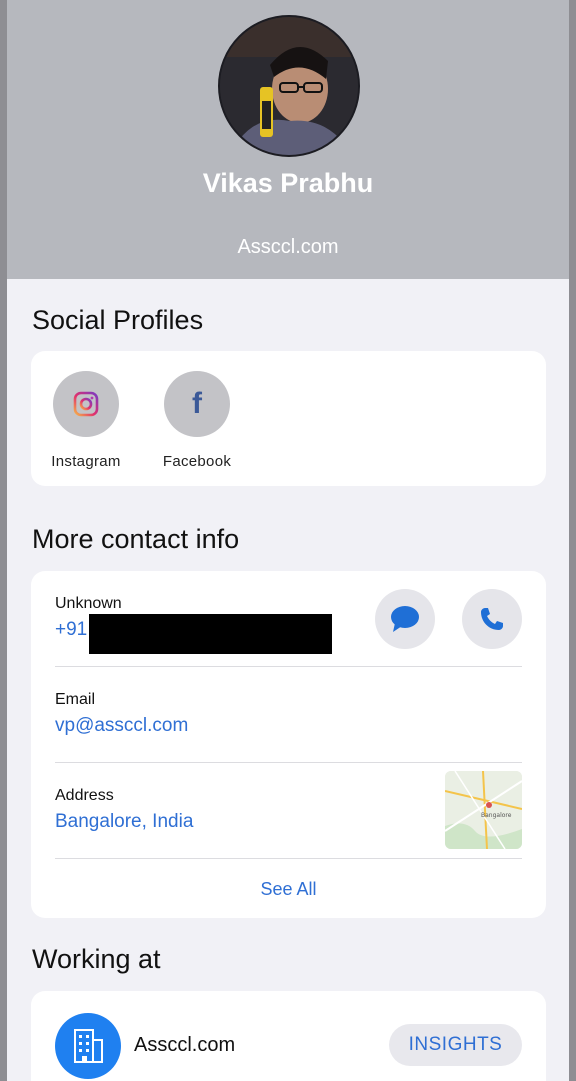  I want to click on message-icon, so click(405, 619).